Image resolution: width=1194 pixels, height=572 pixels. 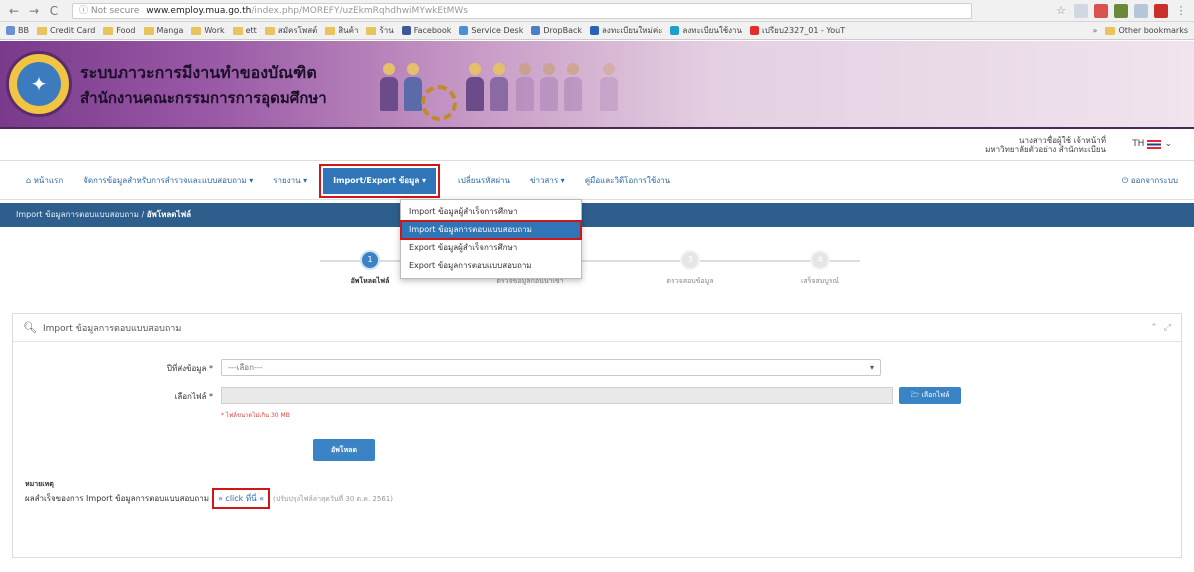 I want to click on reload-icon: C, so click(x=54, y=11).